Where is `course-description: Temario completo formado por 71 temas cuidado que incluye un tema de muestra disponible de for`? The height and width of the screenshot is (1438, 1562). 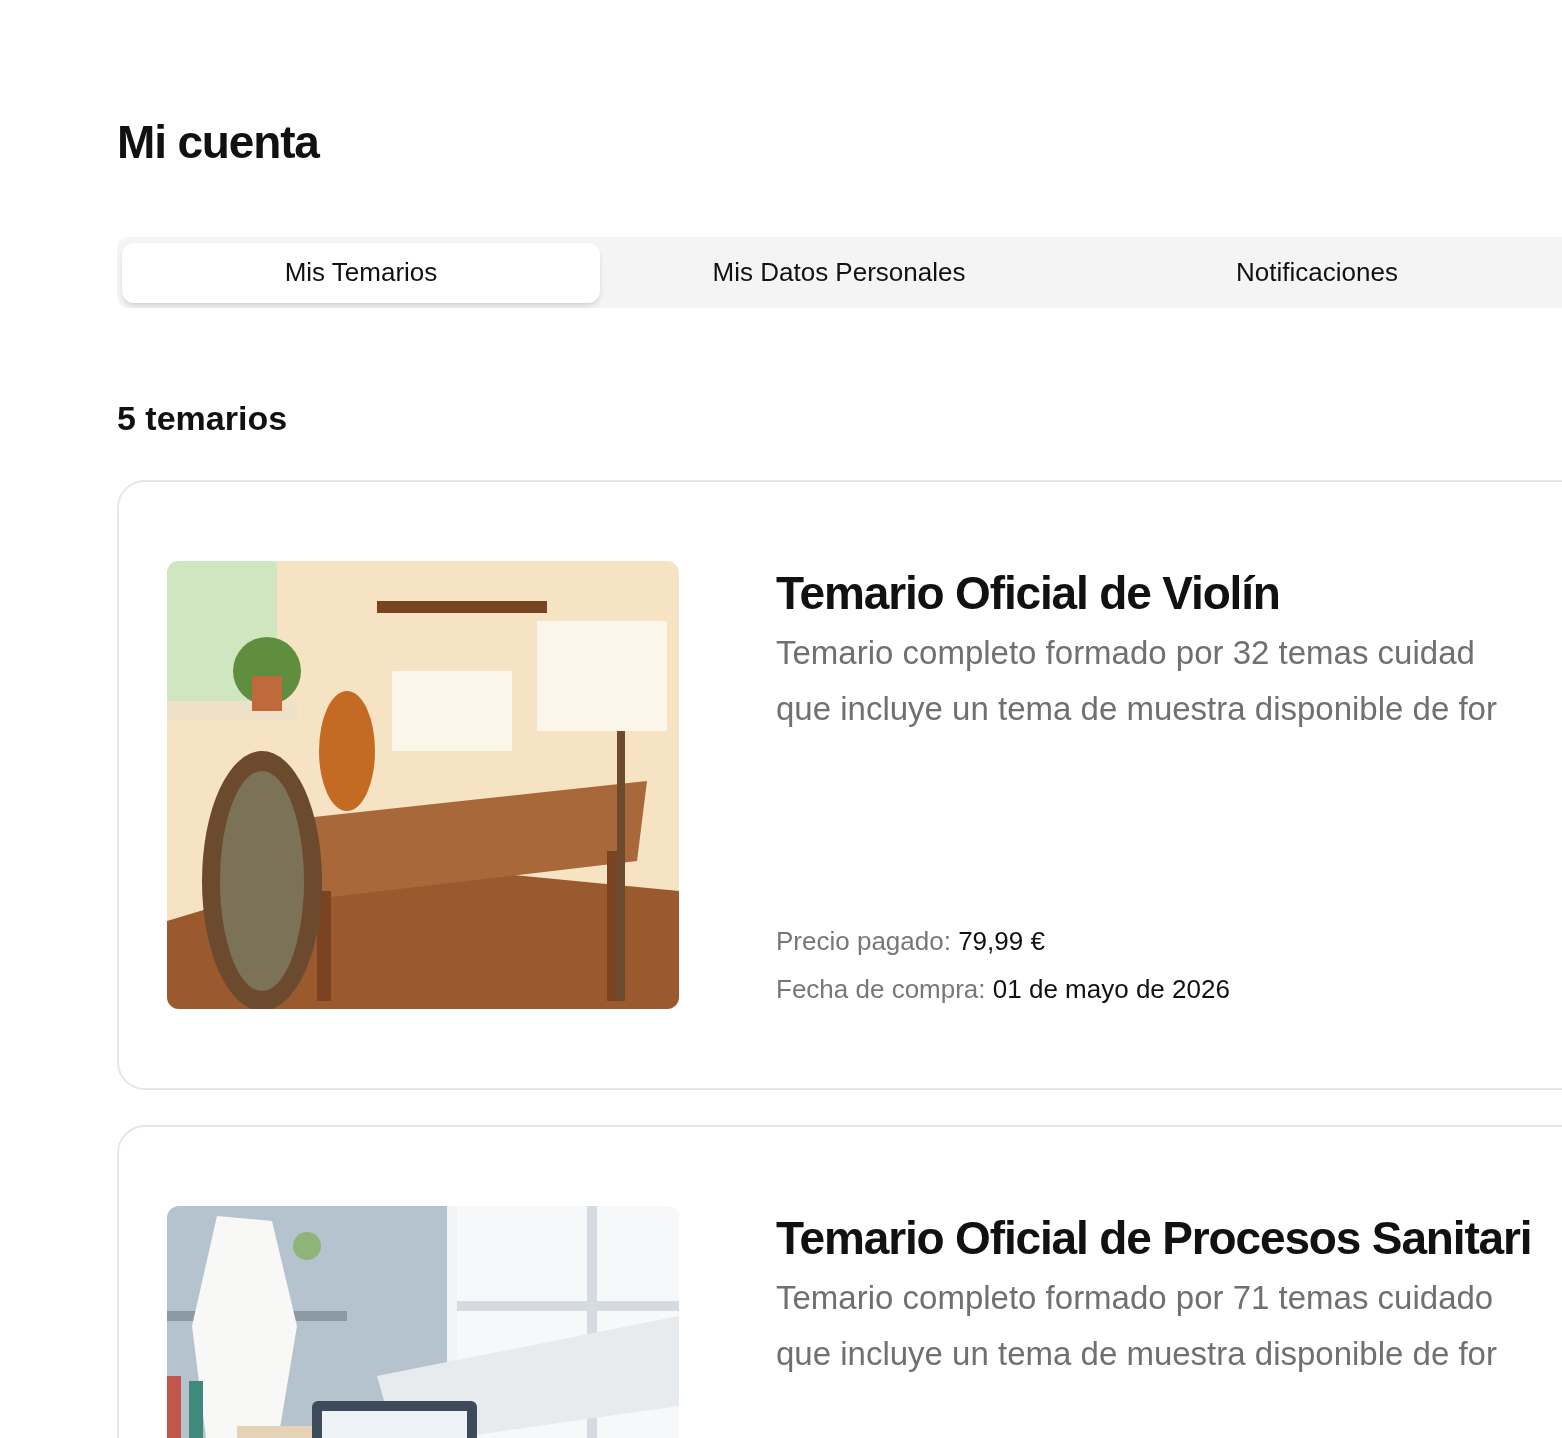 course-description: Temario completo formado por 71 temas cuidado que incluye un tema de muestra disponible de for is located at coordinates (1137, 1326).